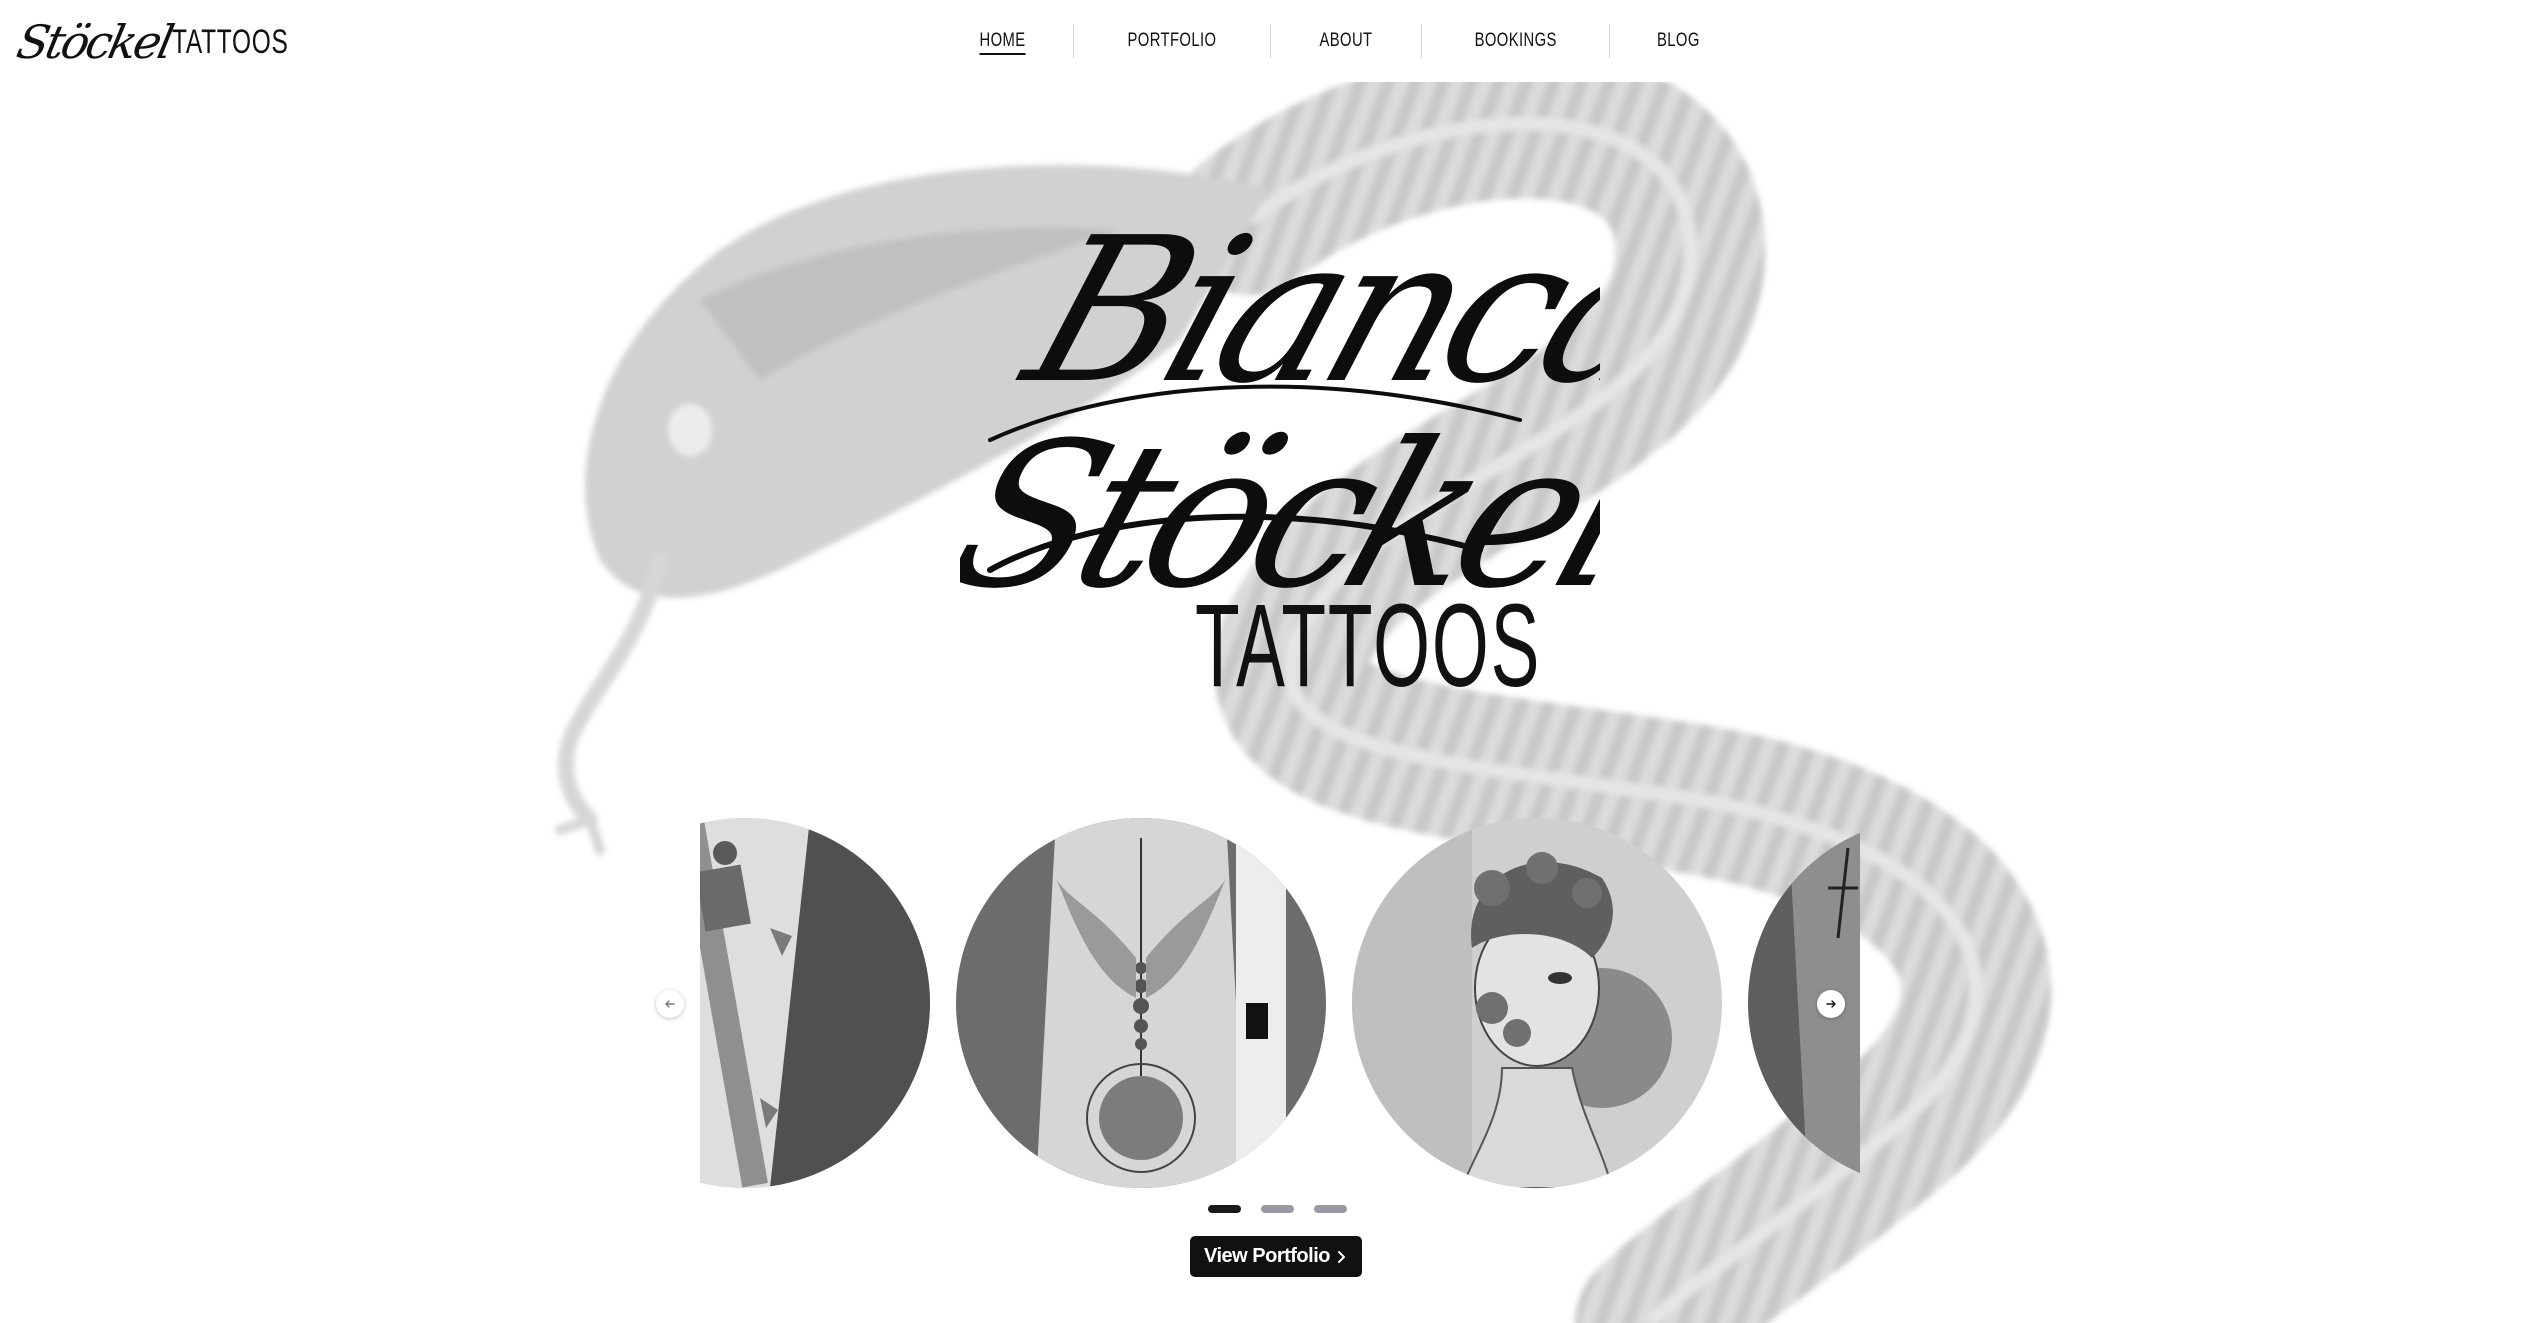  Describe the element at coordinates (1341, 1256) in the screenshot. I see `chevron-right-icon` at that location.